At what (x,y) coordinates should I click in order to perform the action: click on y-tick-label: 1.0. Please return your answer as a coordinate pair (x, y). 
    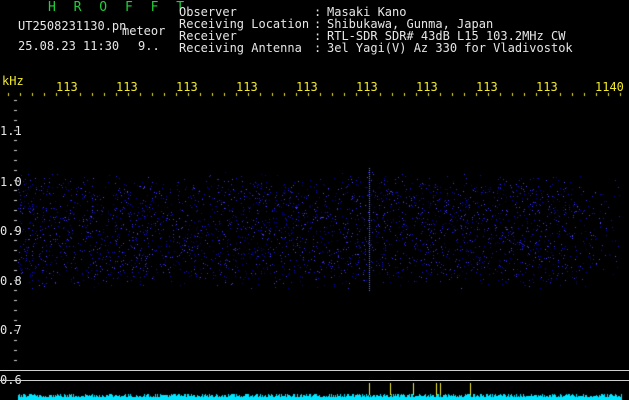
    Looking at the image, I should click on (11, 182).